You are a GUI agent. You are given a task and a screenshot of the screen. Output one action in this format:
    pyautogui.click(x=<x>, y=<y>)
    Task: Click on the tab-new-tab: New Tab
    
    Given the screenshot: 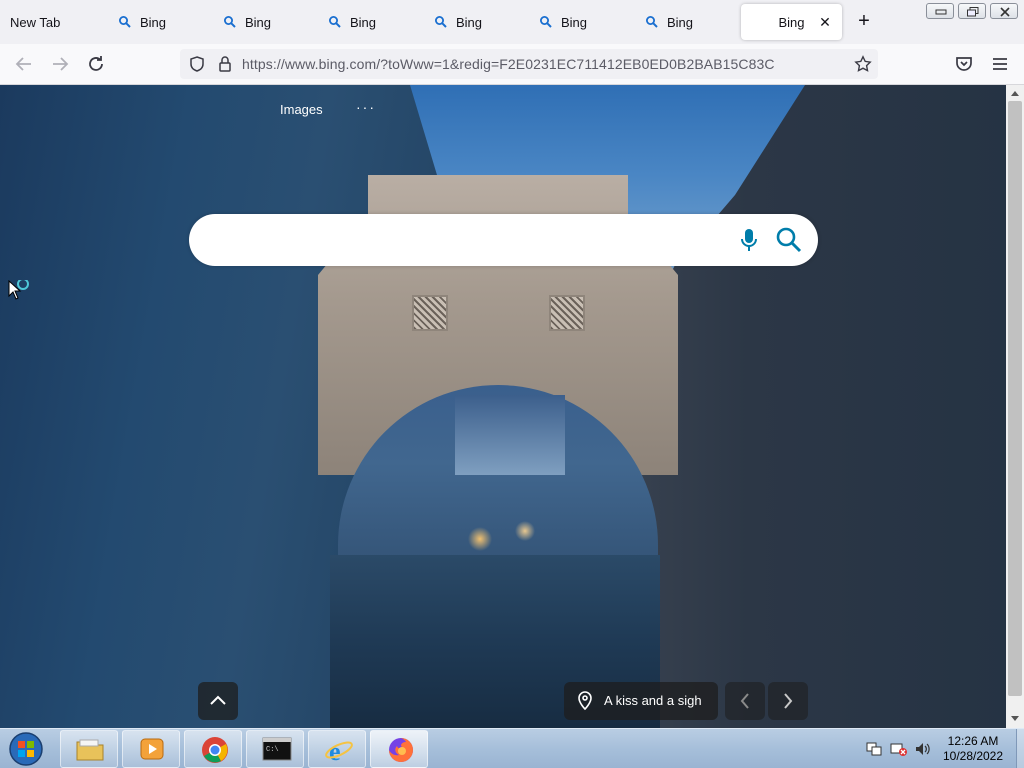 What is the action you would take?
    pyautogui.click(x=55, y=22)
    